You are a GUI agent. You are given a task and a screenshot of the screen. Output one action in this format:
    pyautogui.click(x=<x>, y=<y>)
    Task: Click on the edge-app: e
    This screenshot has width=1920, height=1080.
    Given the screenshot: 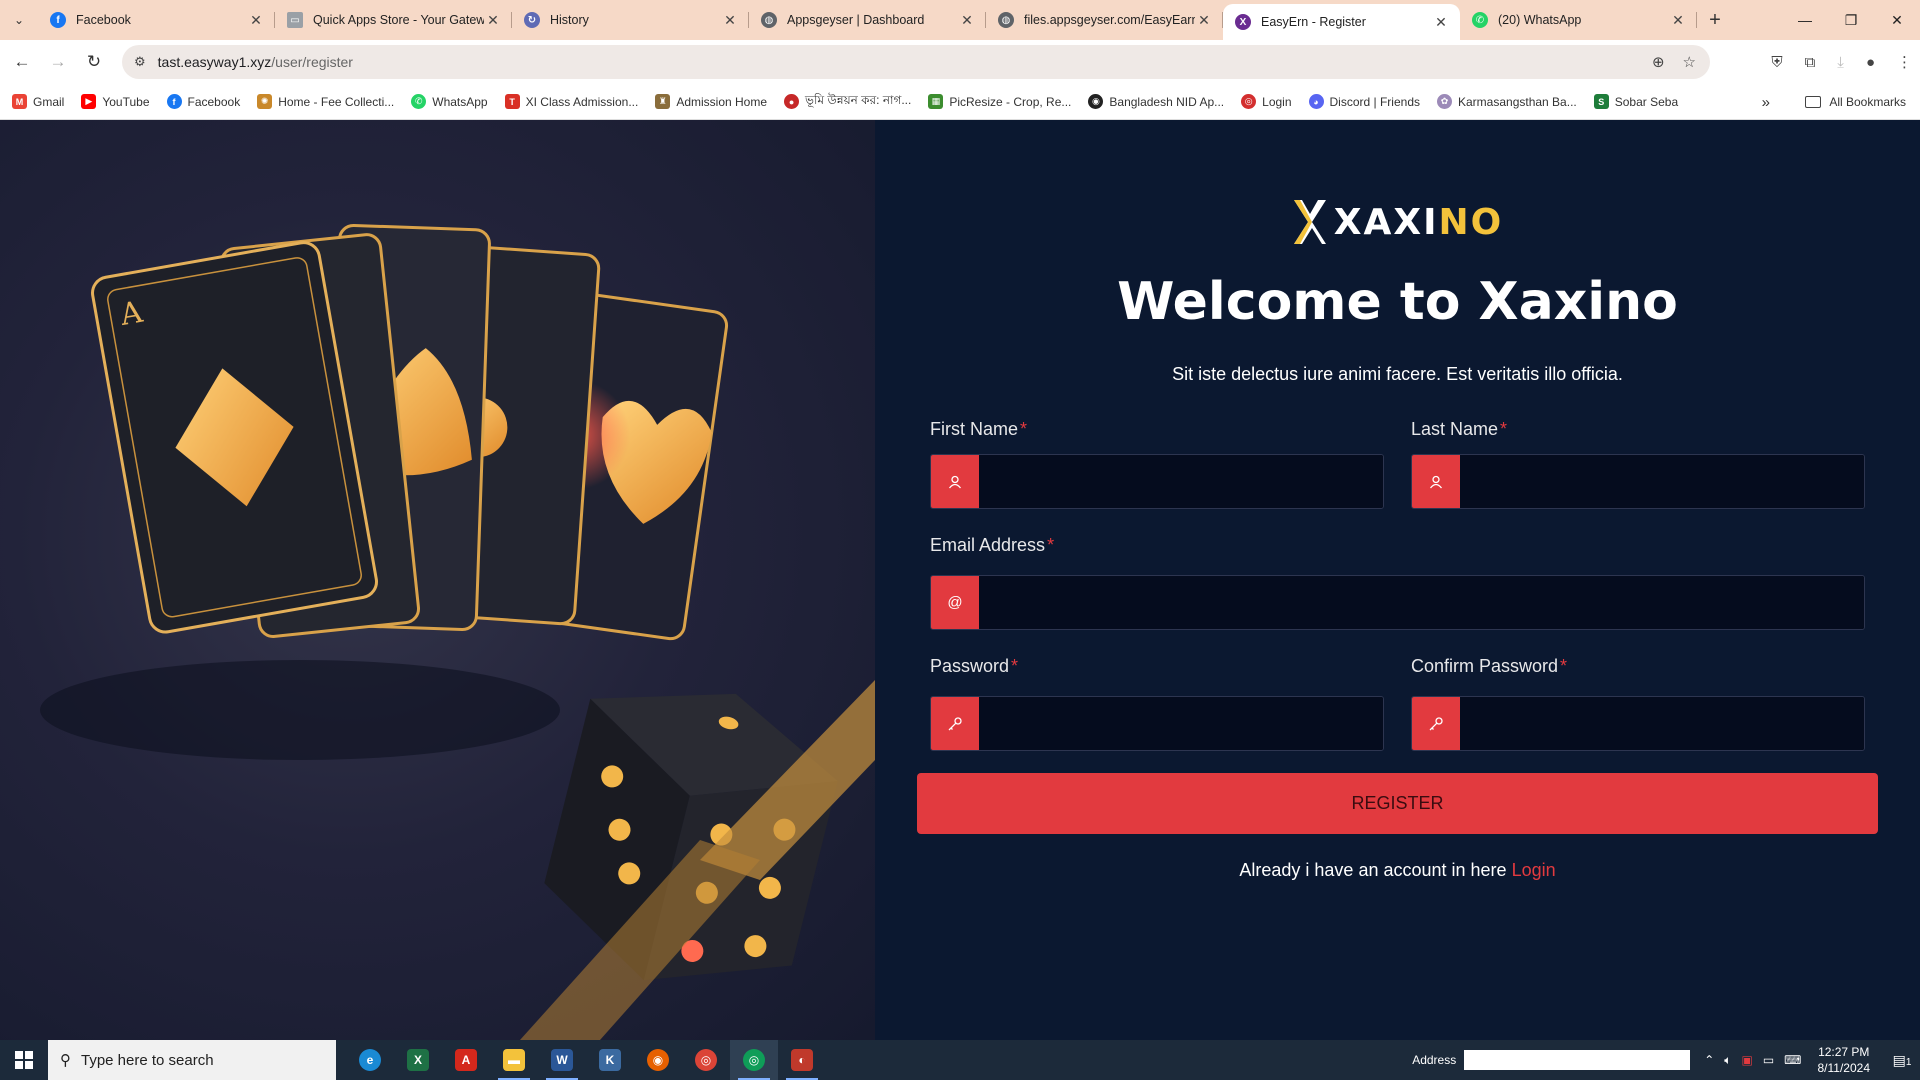 What is the action you would take?
    pyautogui.click(x=370, y=1060)
    